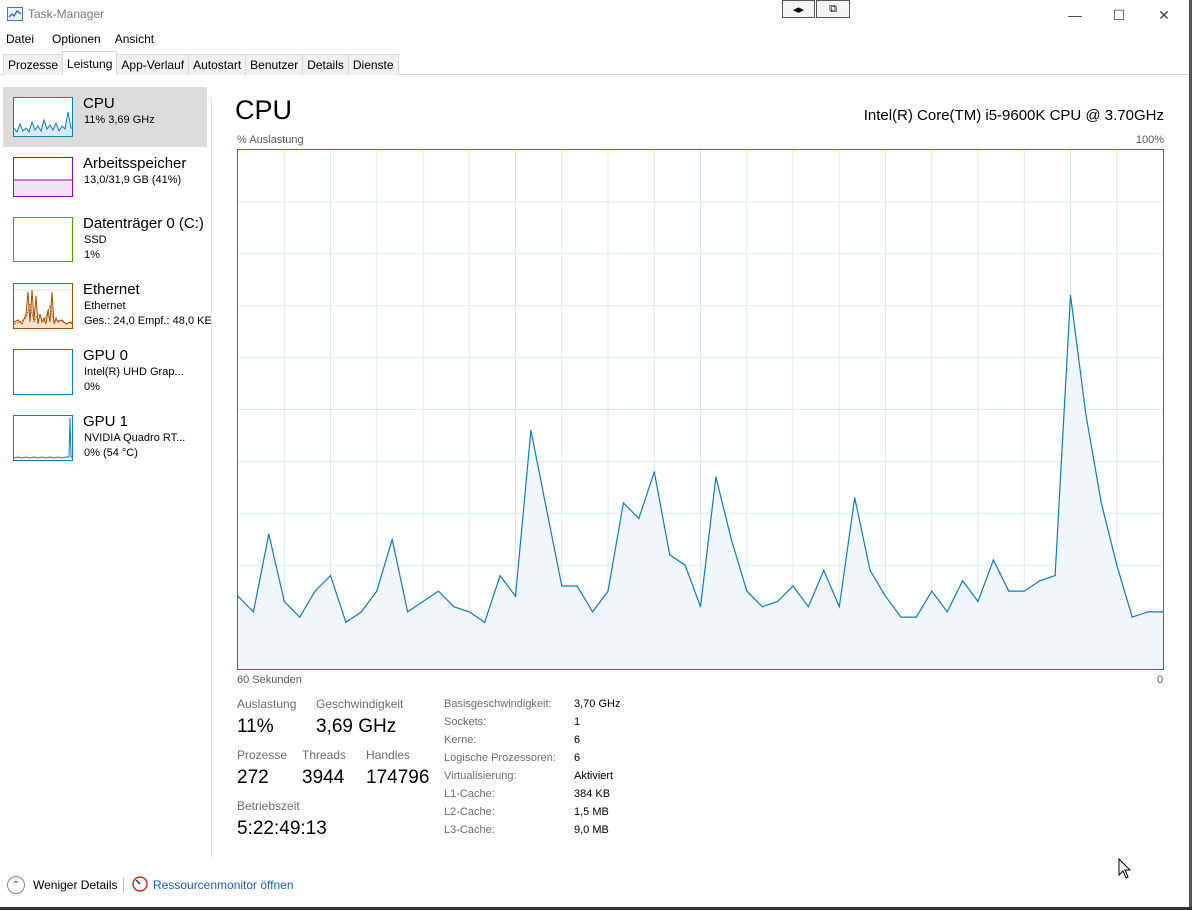  Describe the element at coordinates (267, 704) in the screenshot. I see `stat-auslastung-label: Auslastung` at that location.